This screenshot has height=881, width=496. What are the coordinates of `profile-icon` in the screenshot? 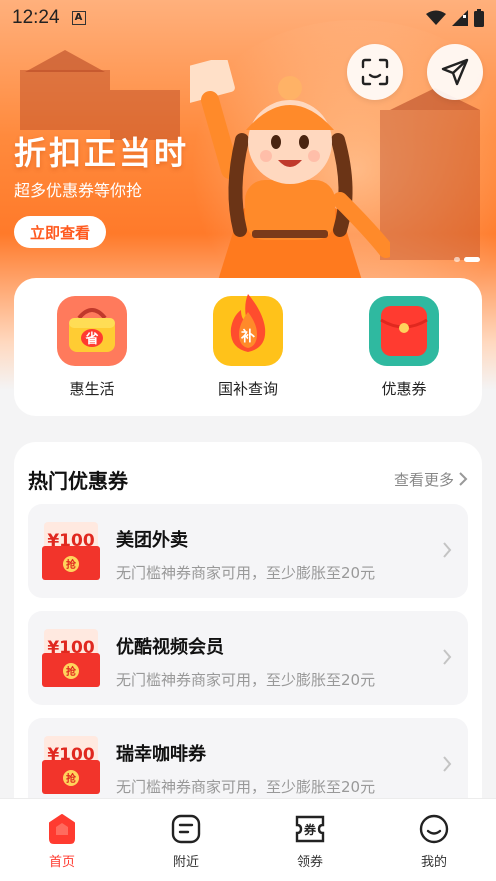 It's located at (434, 829).